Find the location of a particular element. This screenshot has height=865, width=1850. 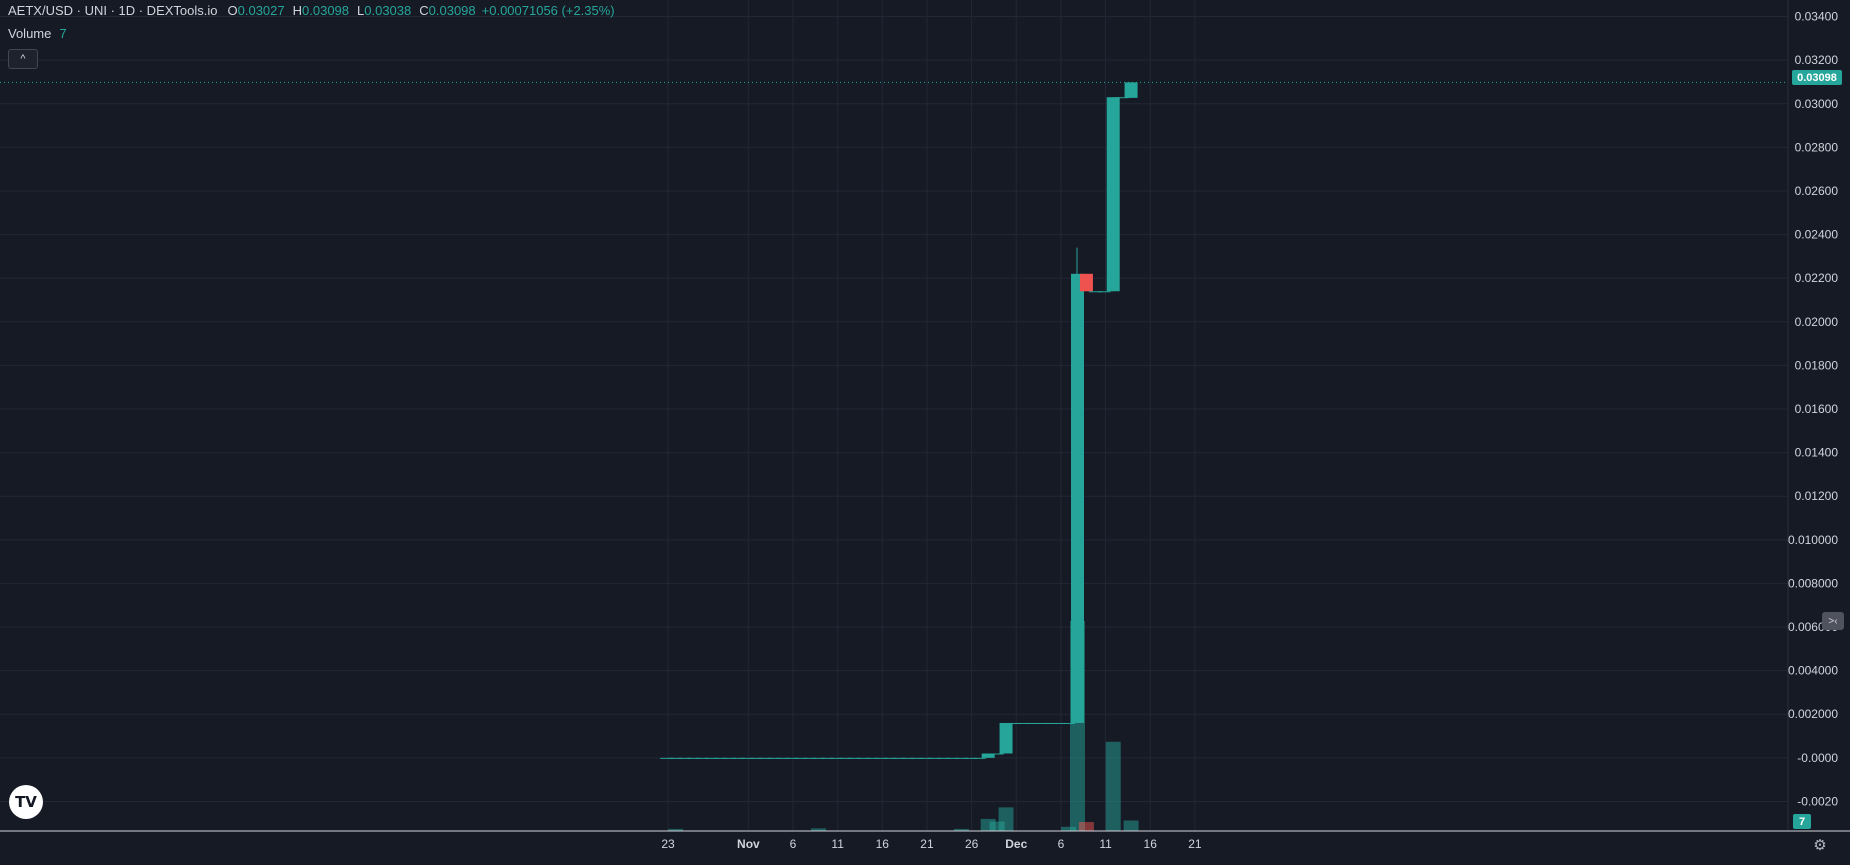

volume-legend: Volume 7 is located at coordinates (40, 33).